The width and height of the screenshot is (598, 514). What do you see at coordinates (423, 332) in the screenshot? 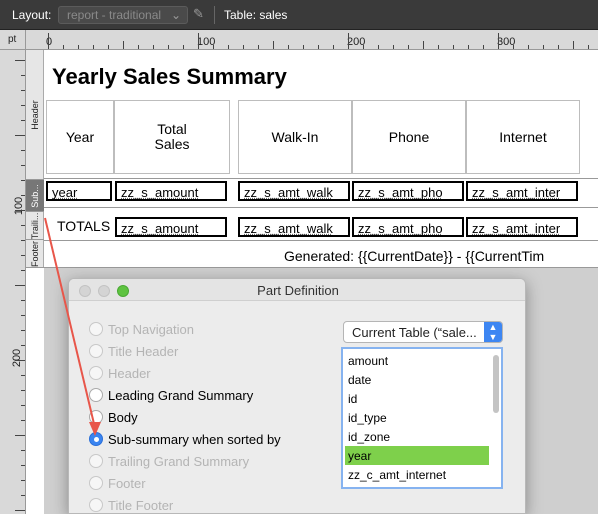
I see `table-dropdown: Current Table (“sale... ▲ ▼` at bounding box center [423, 332].